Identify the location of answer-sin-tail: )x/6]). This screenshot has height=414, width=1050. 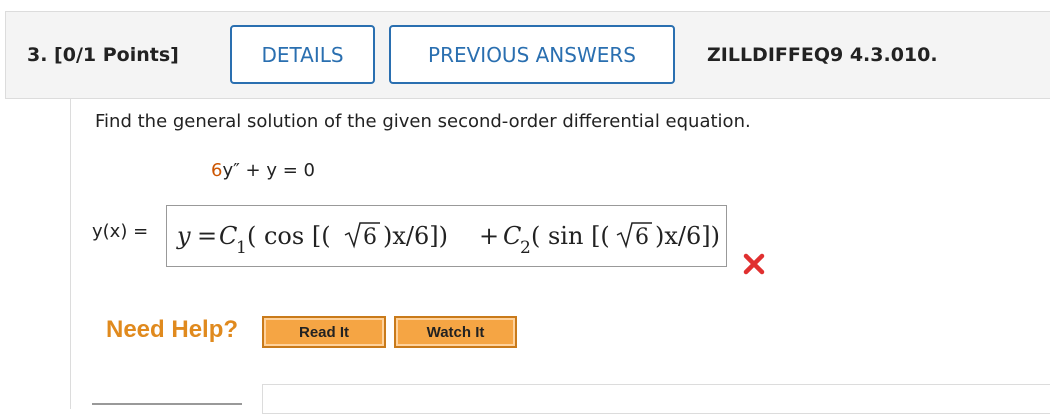
(687, 236).